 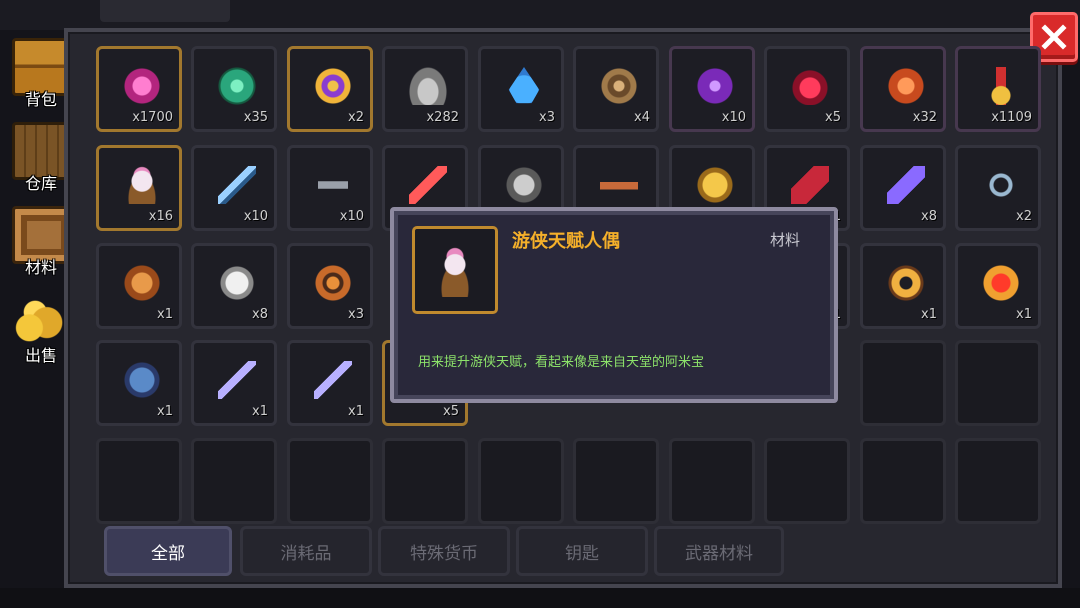 I want to click on inventory-slot: x35, so click(x=234, y=89).